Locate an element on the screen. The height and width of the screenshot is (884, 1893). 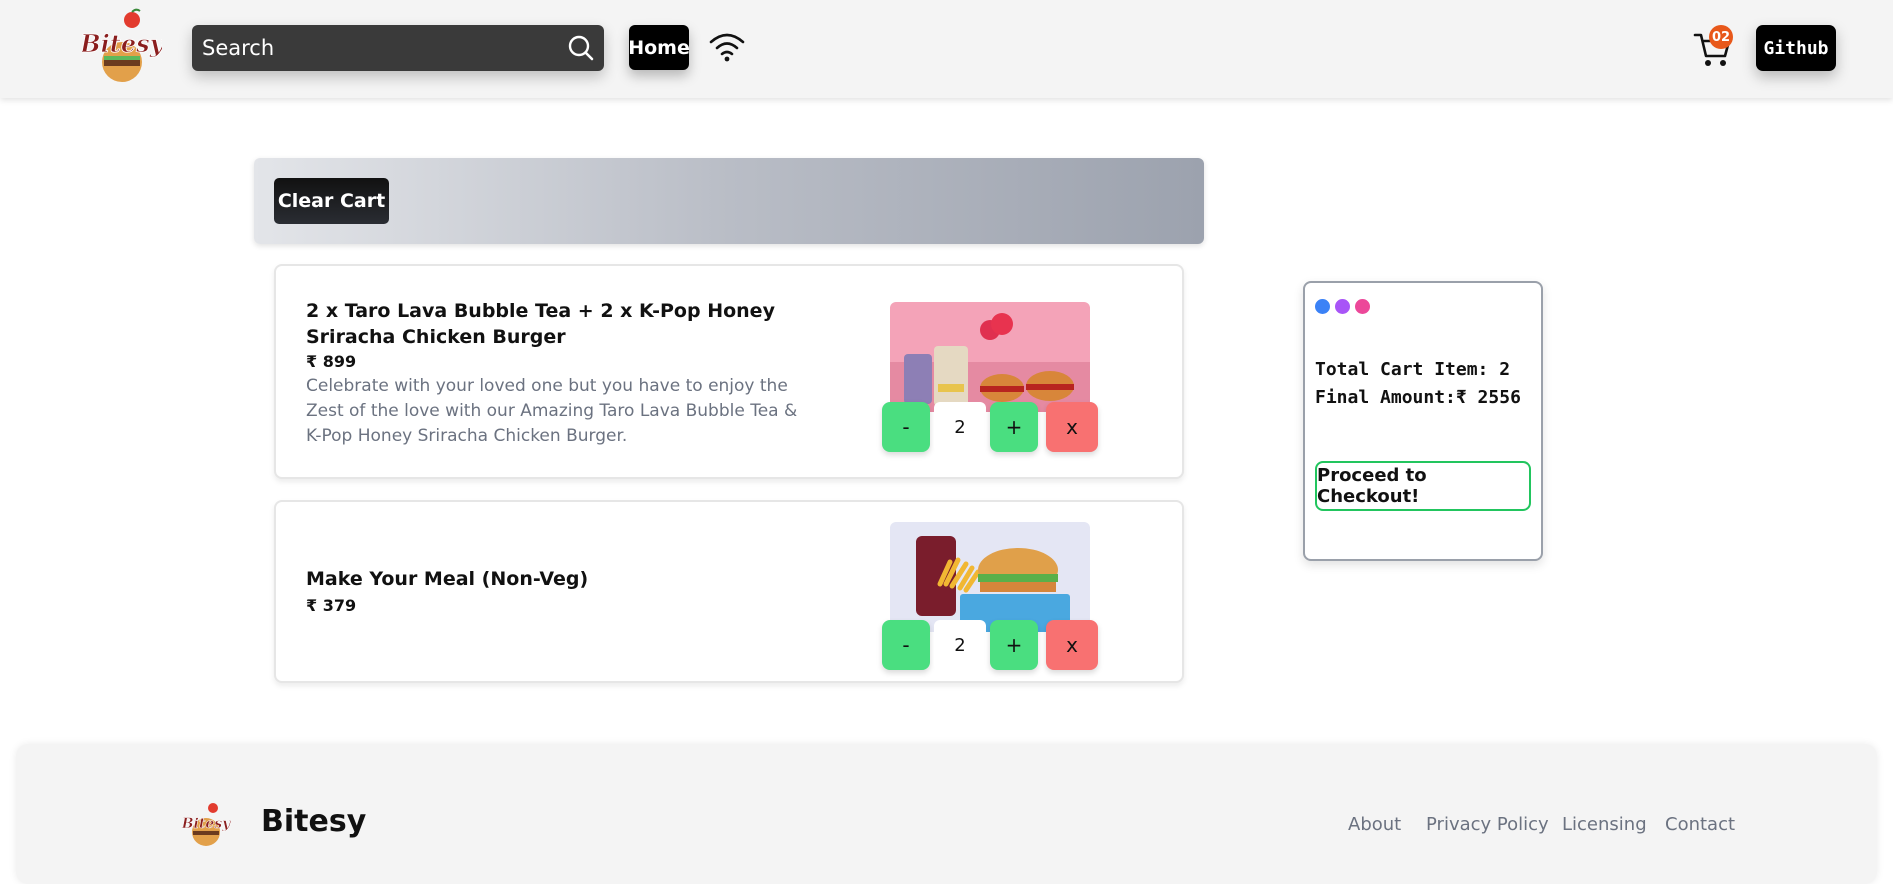
search-icon is located at coordinates (581, 48).